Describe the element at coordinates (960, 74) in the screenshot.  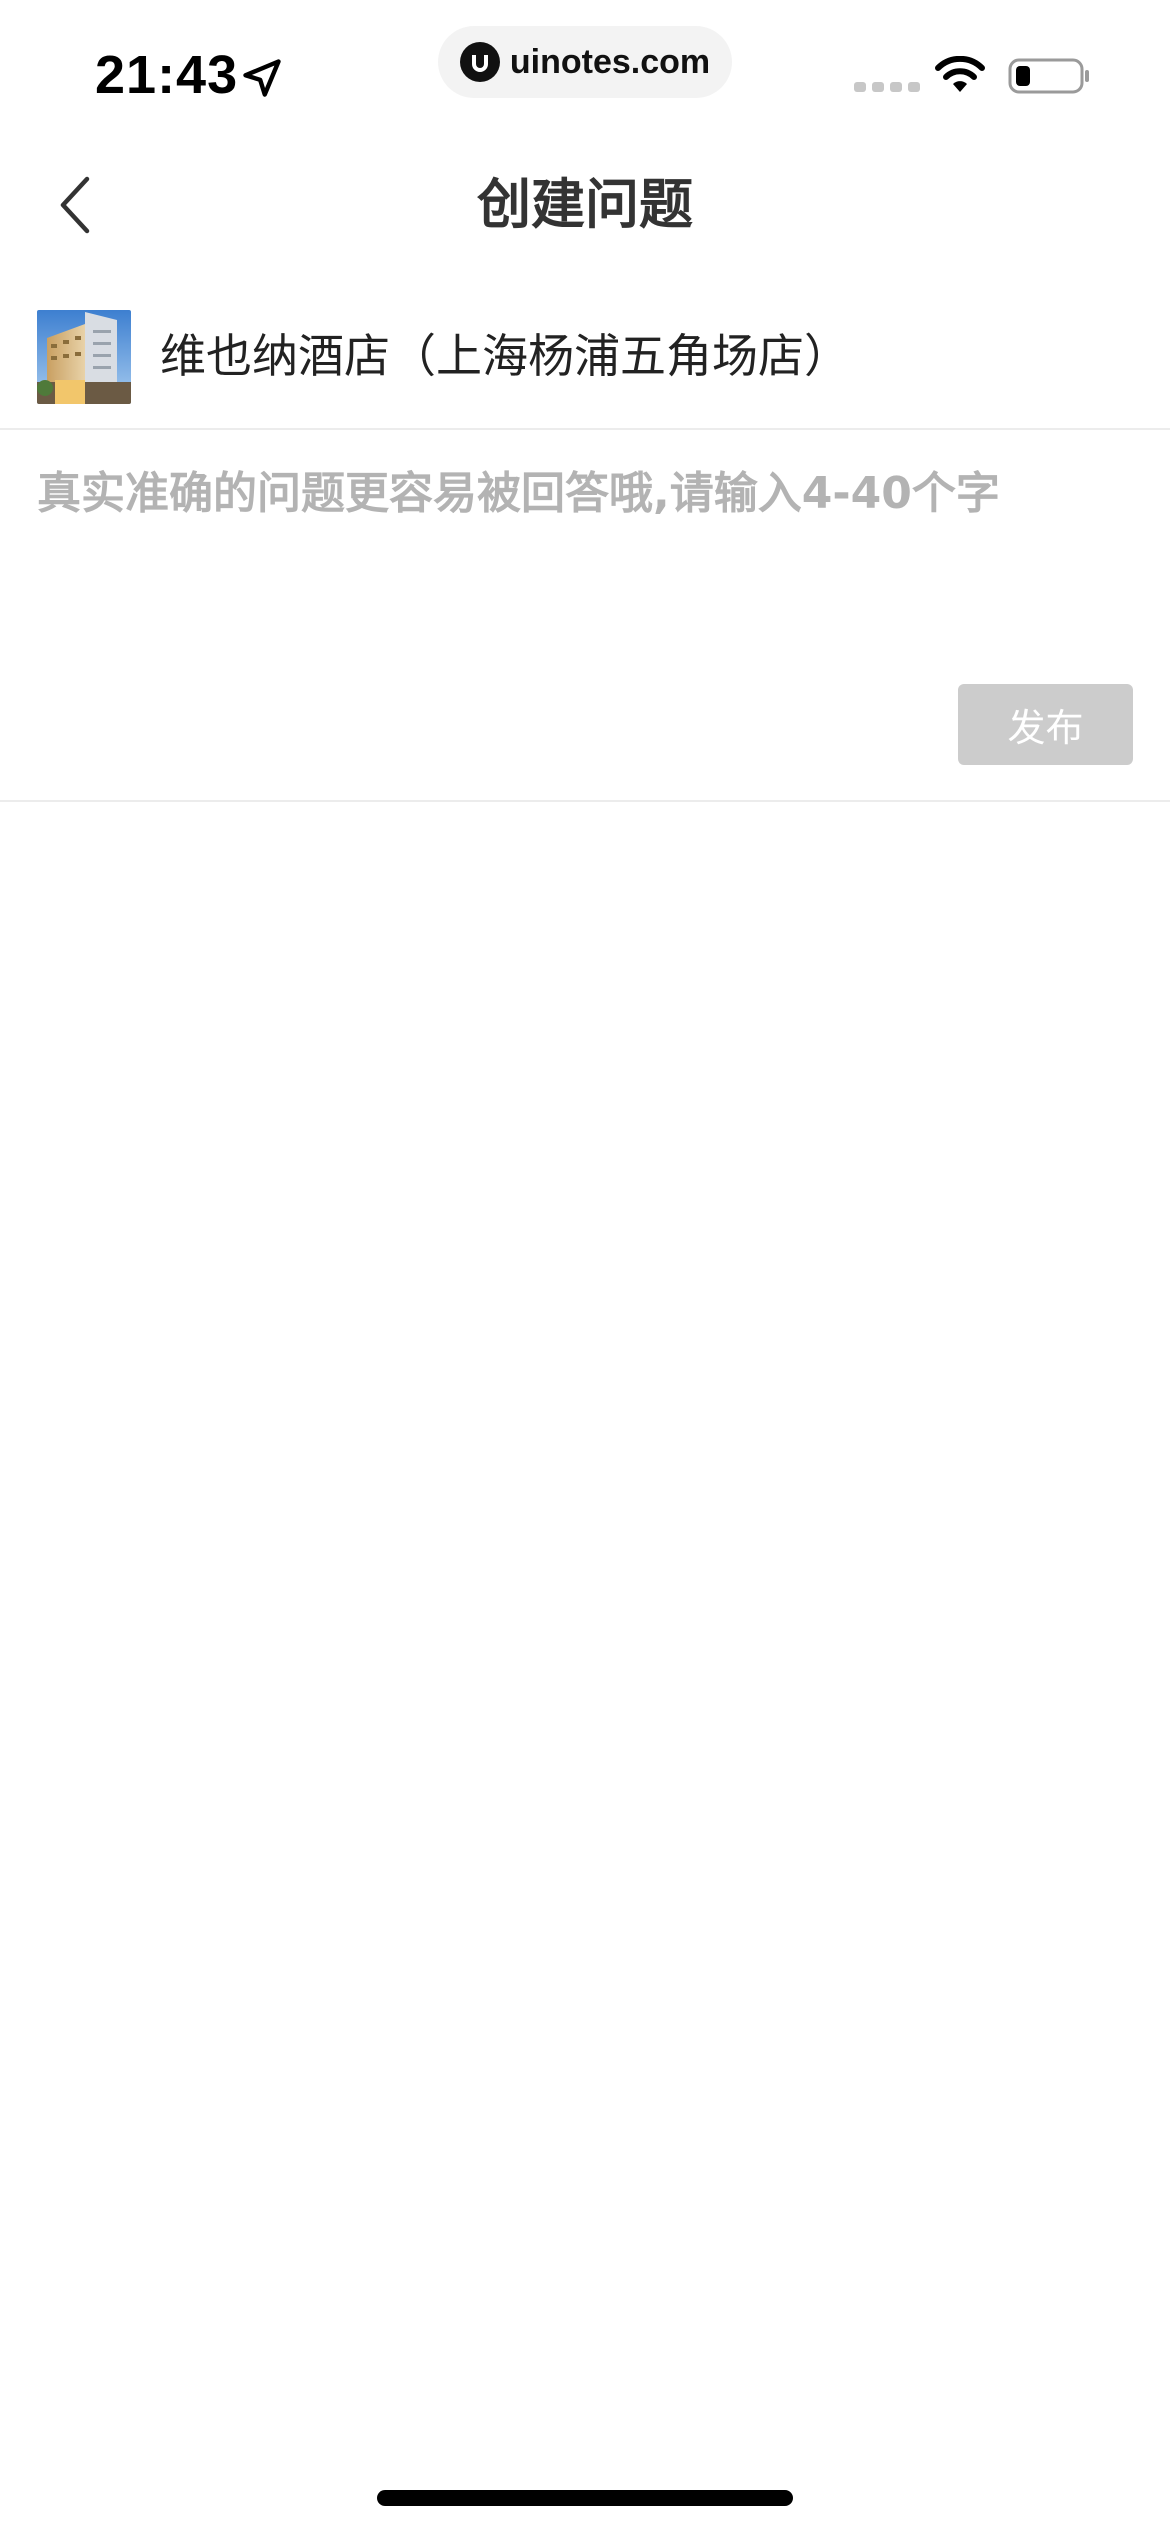
I see `wifi-icon` at that location.